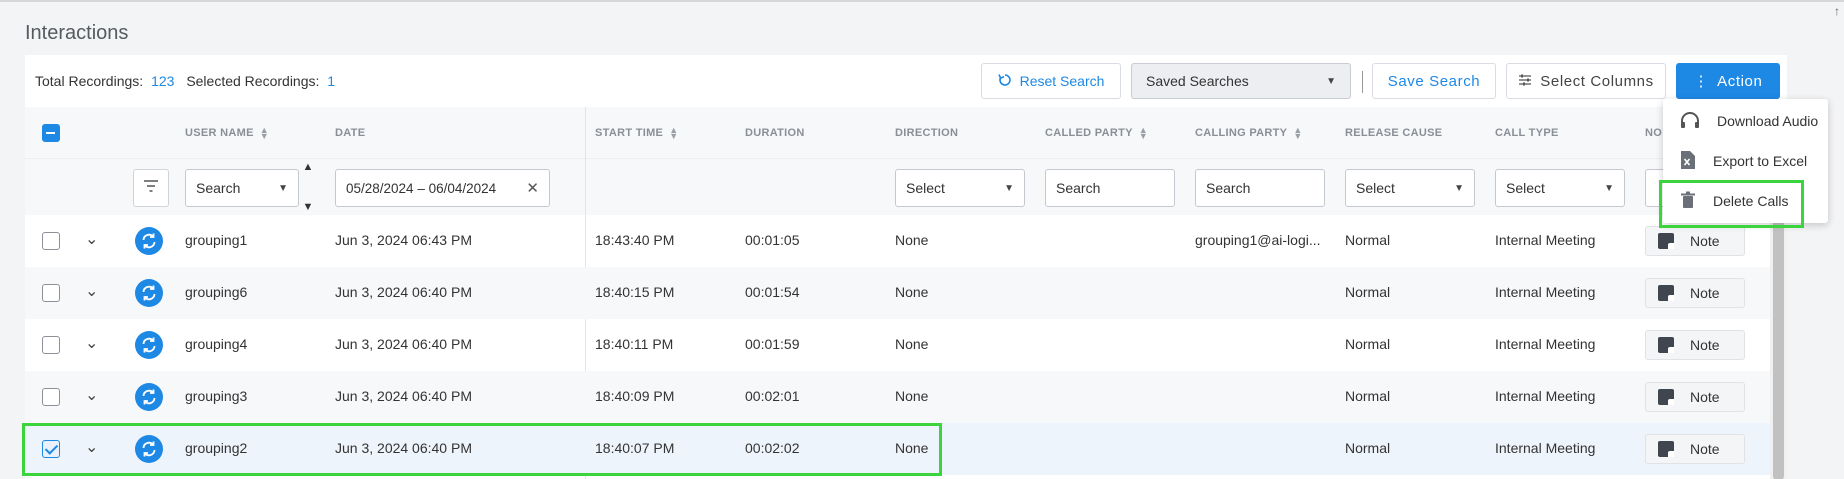  Describe the element at coordinates (442, 188) in the screenshot. I see `date-range-filter: 05/28/2024 – 06/04/2024 ✕` at that location.